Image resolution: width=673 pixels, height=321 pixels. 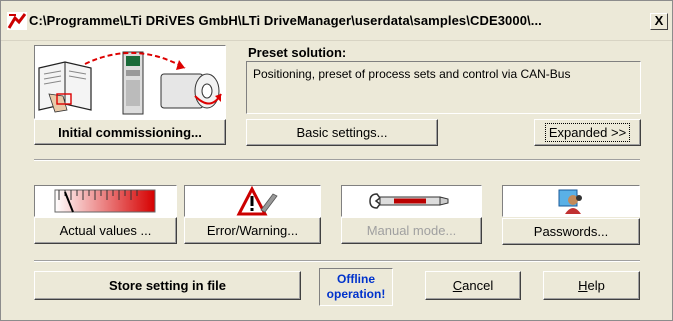 What do you see at coordinates (257, 201) in the screenshot?
I see `warning-triangle-icon` at bounding box center [257, 201].